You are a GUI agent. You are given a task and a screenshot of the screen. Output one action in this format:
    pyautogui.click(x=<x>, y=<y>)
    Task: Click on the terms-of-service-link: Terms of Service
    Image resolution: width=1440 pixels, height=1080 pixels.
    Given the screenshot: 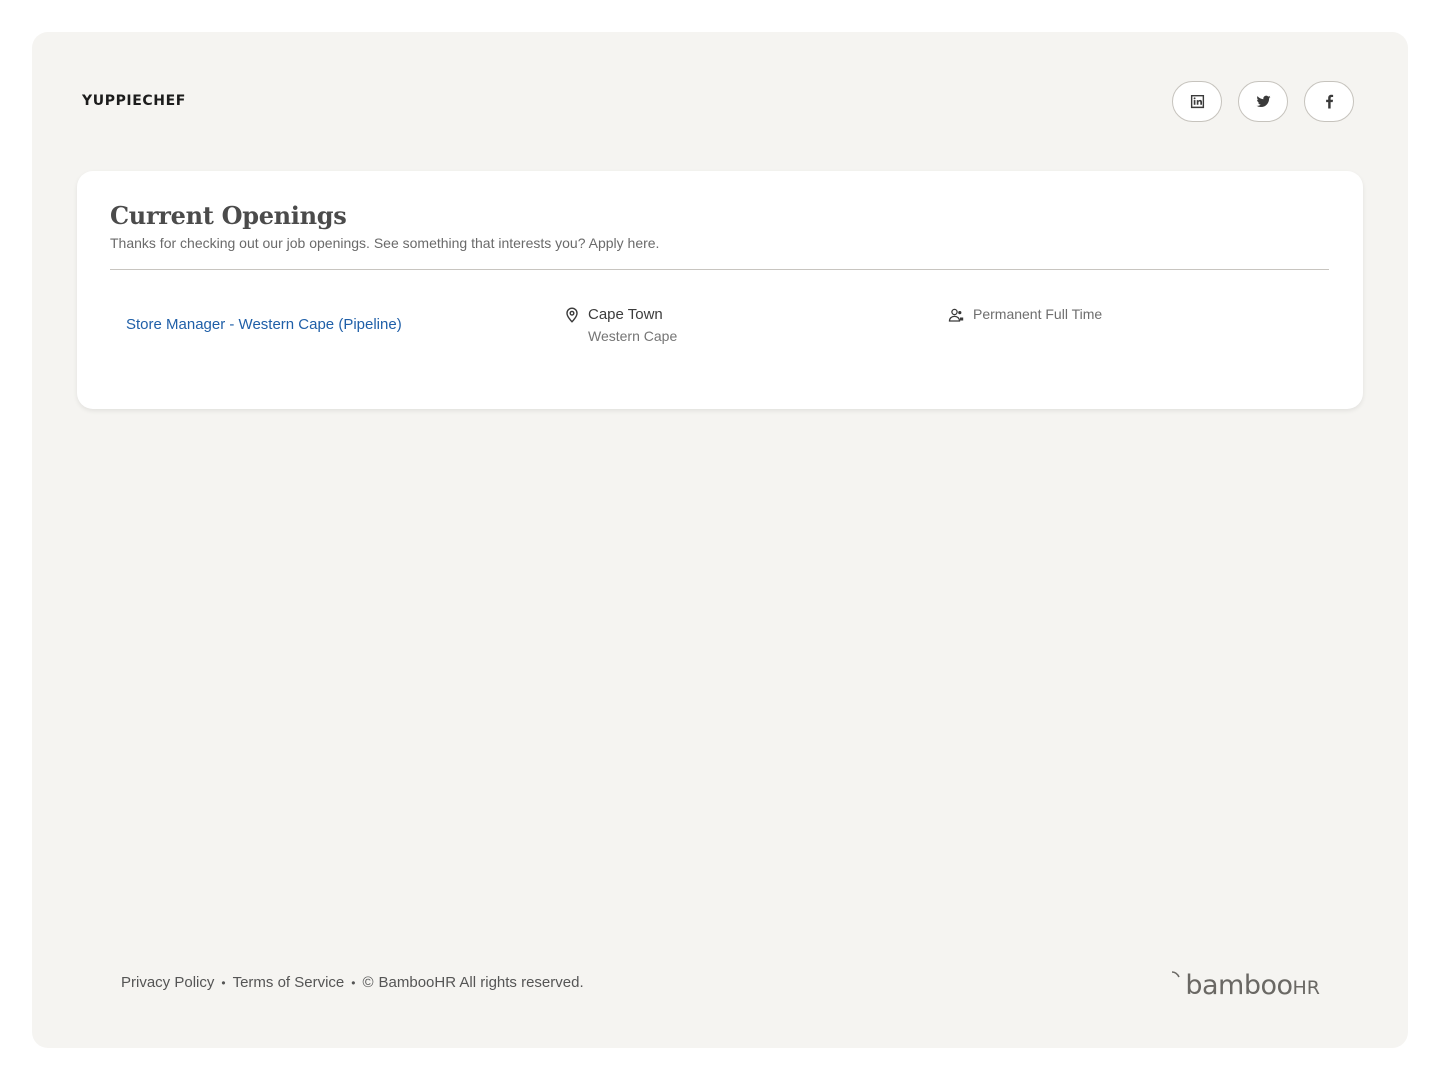 What is the action you would take?
    pyautogui.click(x=289, y=982)
    